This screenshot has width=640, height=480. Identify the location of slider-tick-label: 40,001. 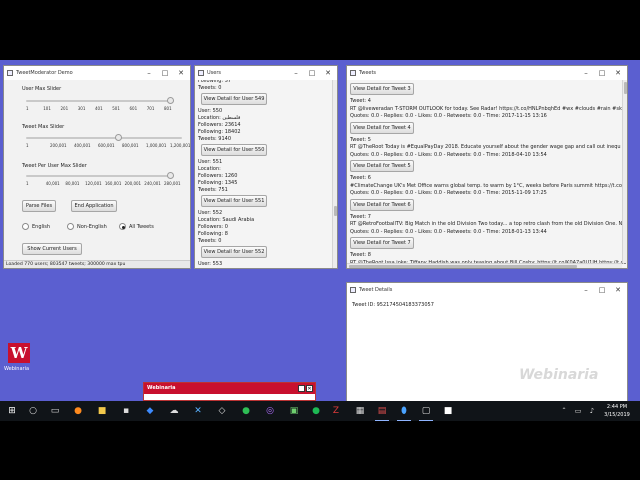
(52, 183).